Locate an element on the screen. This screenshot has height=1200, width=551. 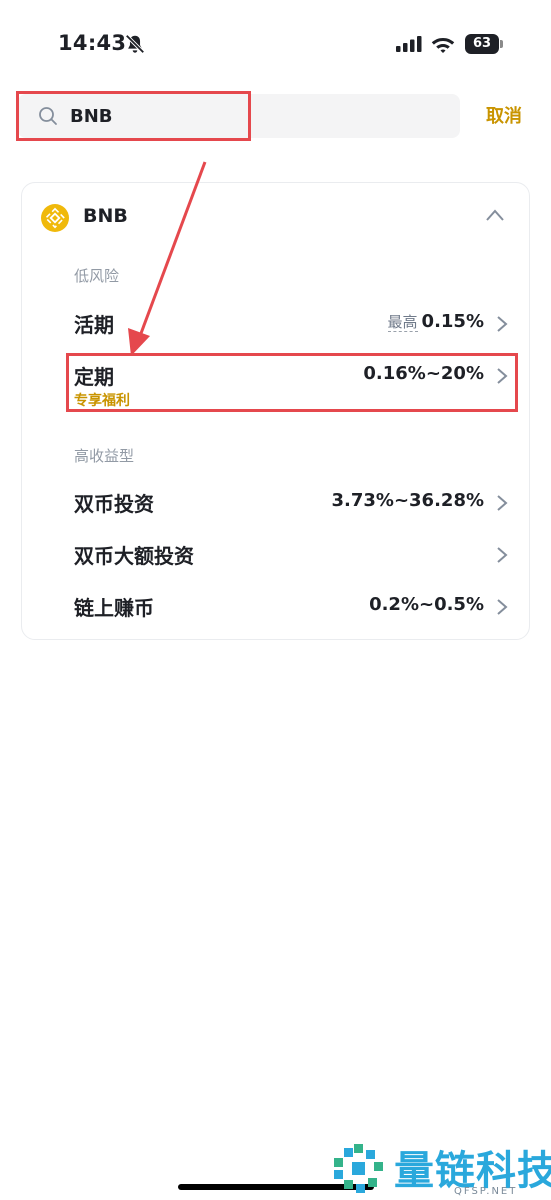
watermark: 量链科技 QFSP.NET is located at coordinates (440, 1169).